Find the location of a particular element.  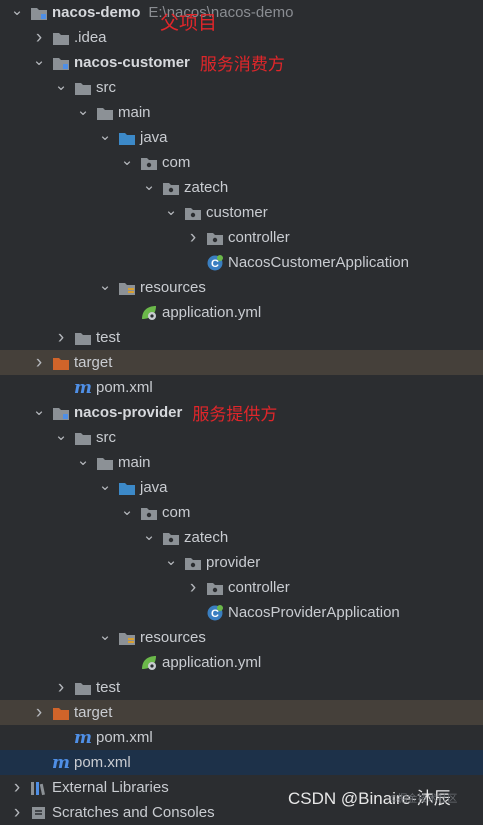

tree-node: ⌄ customer is located at coordinates (241, 212).